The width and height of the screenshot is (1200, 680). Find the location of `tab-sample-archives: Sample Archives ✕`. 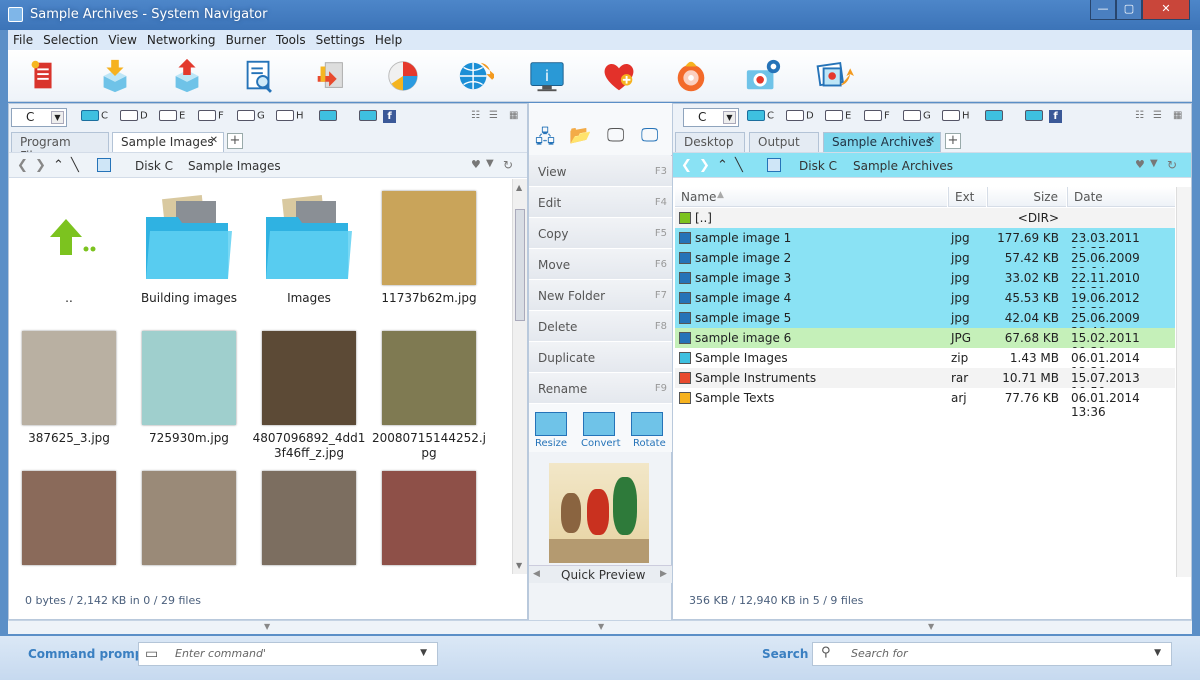

tab-sample-archives: Sample Archives ✕ is located at coordinates (882, 142).